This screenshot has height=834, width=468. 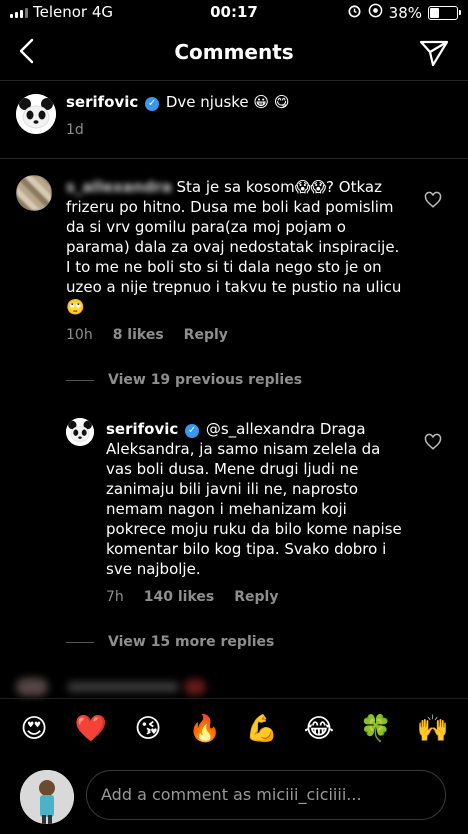 I want to click on like-comment-button, so click(x=433, y=200).